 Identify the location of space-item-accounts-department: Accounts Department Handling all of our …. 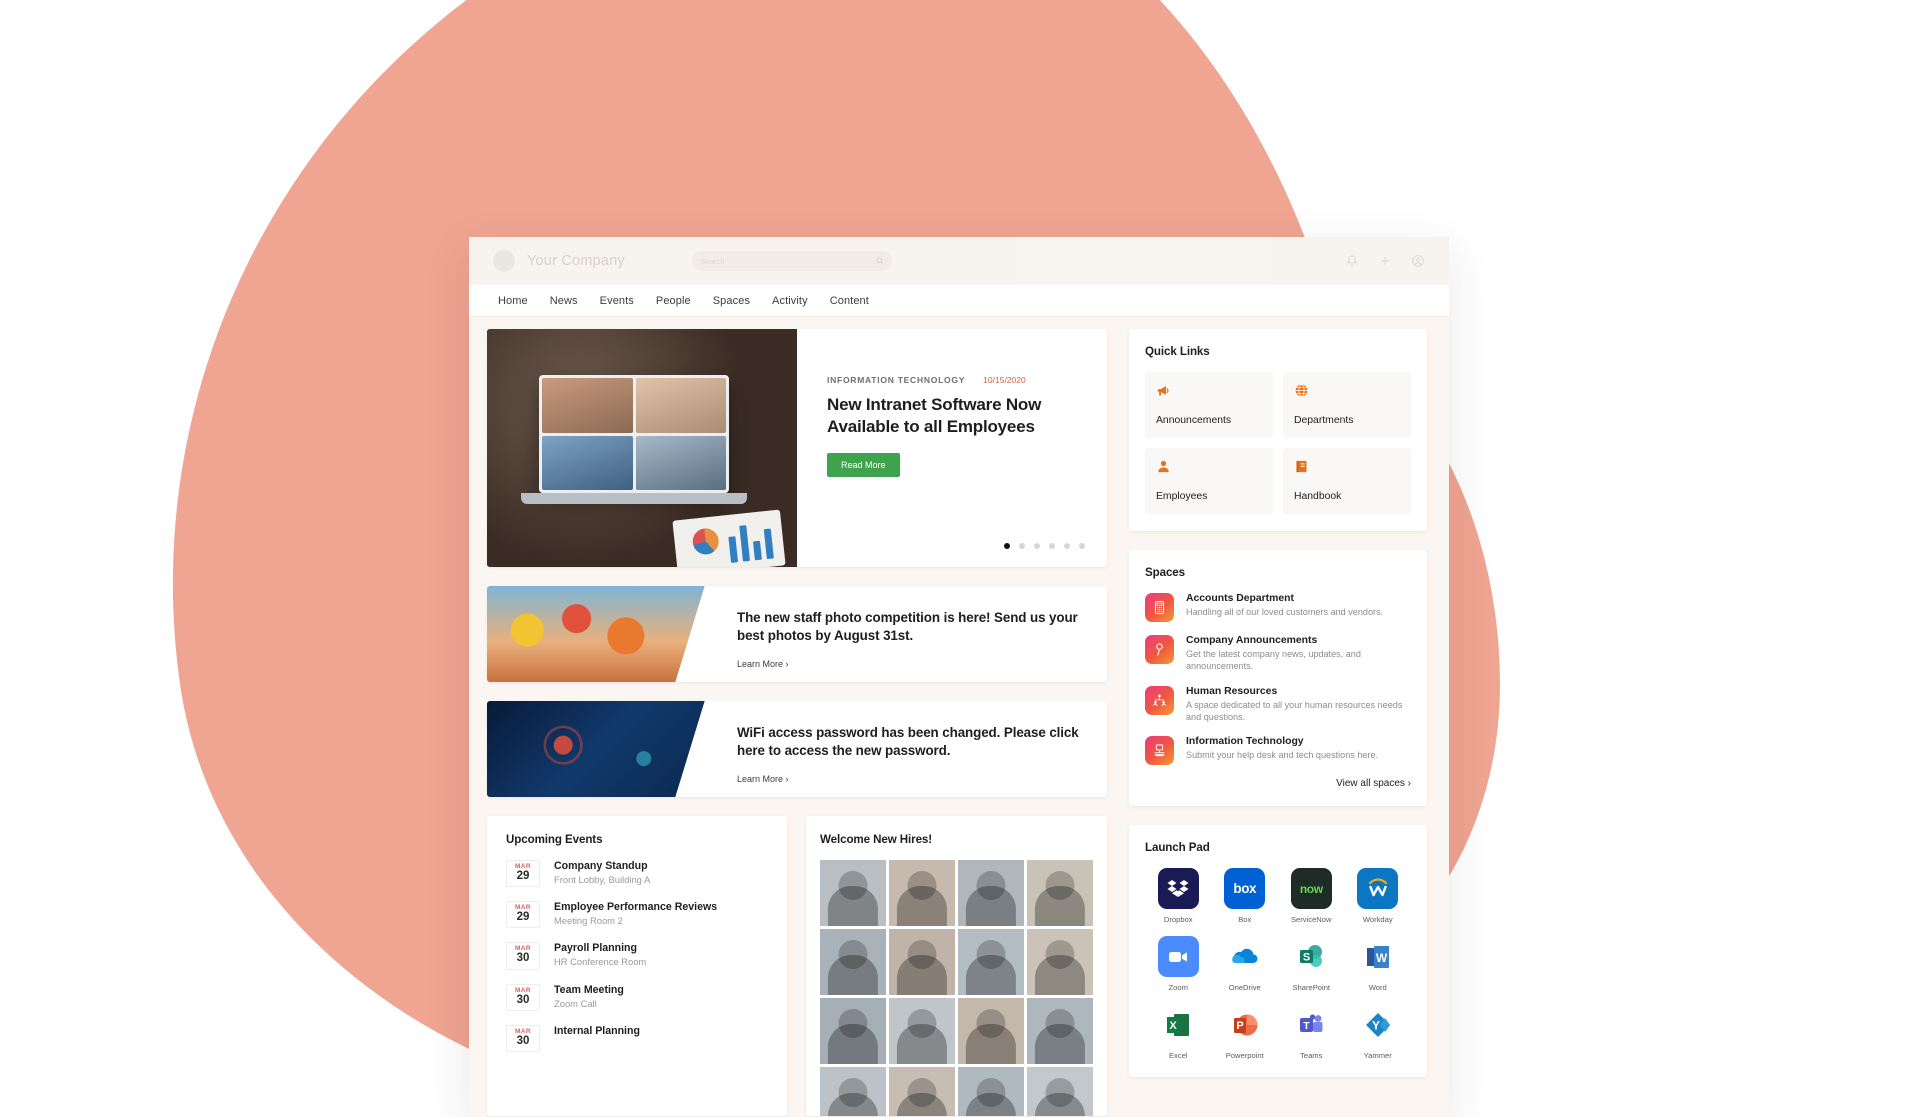
(1278, 607).